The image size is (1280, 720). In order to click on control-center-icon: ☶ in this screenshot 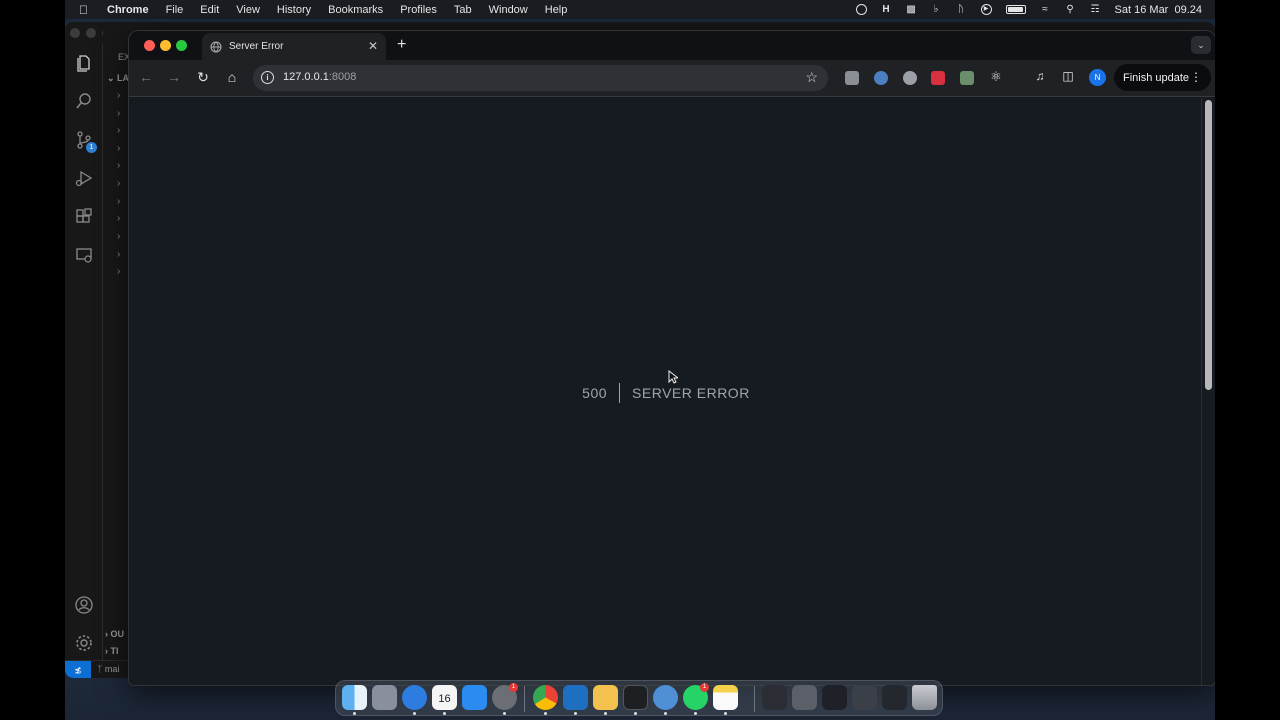, I will do `click(1095, 9)`.